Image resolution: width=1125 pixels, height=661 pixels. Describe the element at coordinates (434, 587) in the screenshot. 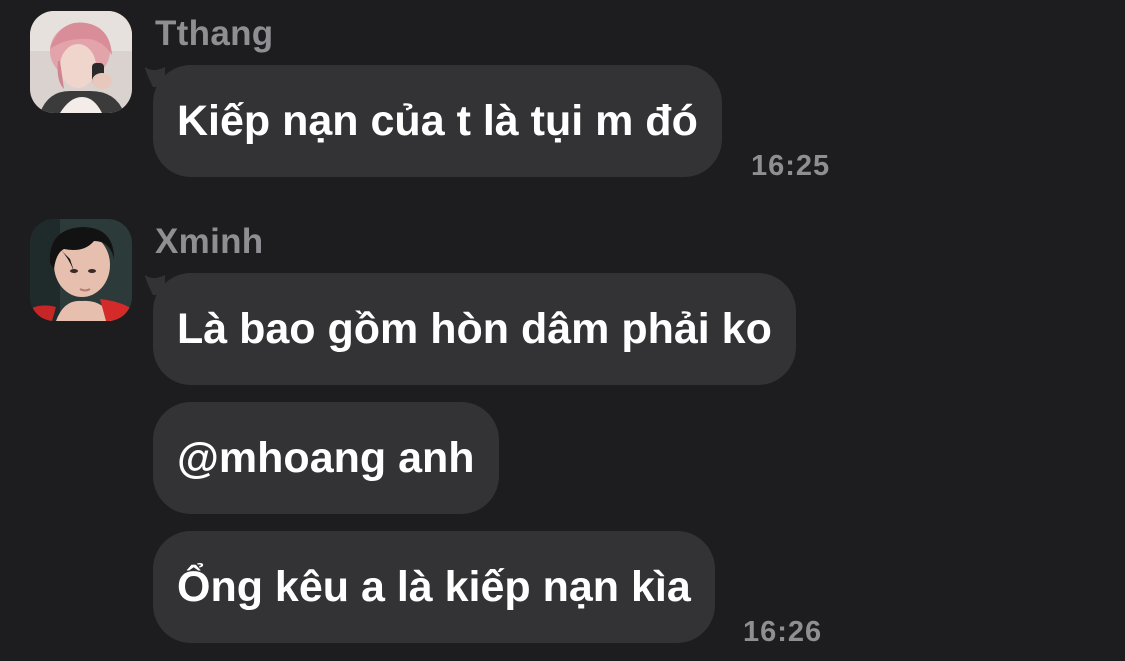

I see `message-bubble: Ổng kêu a là kiếp nạn kìa` at that location.